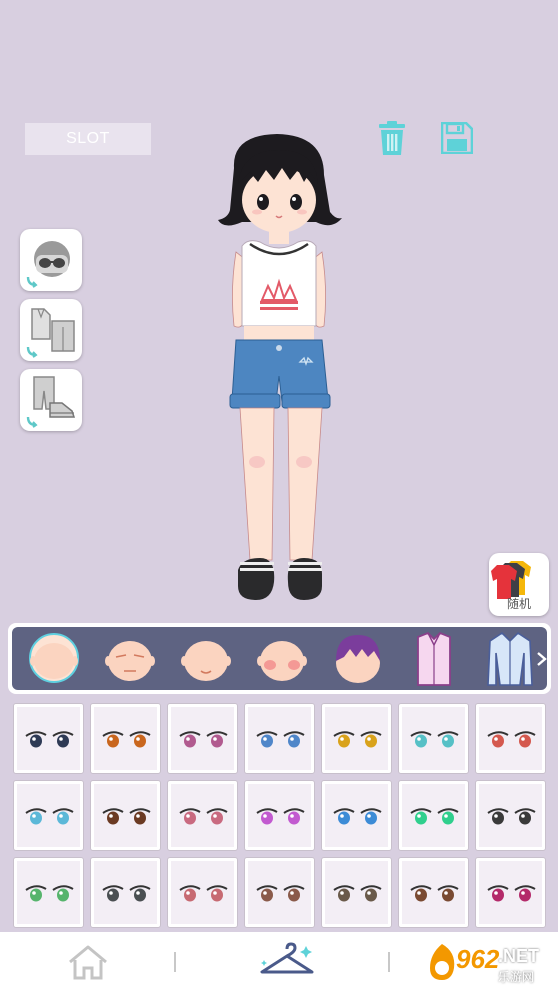  I want to click on category-face-smile, so click(206, 658).